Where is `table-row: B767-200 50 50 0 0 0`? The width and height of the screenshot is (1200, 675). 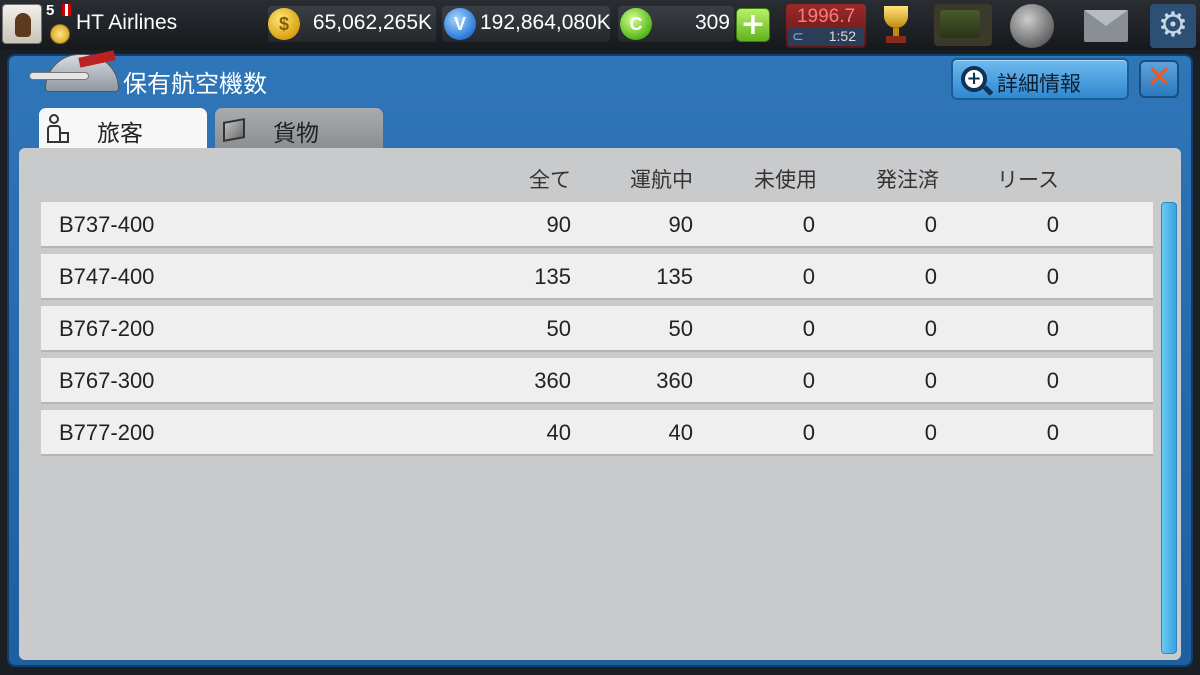 table-row: B767-200 50 50 0 0 0 is located at coordinates (597, 329).